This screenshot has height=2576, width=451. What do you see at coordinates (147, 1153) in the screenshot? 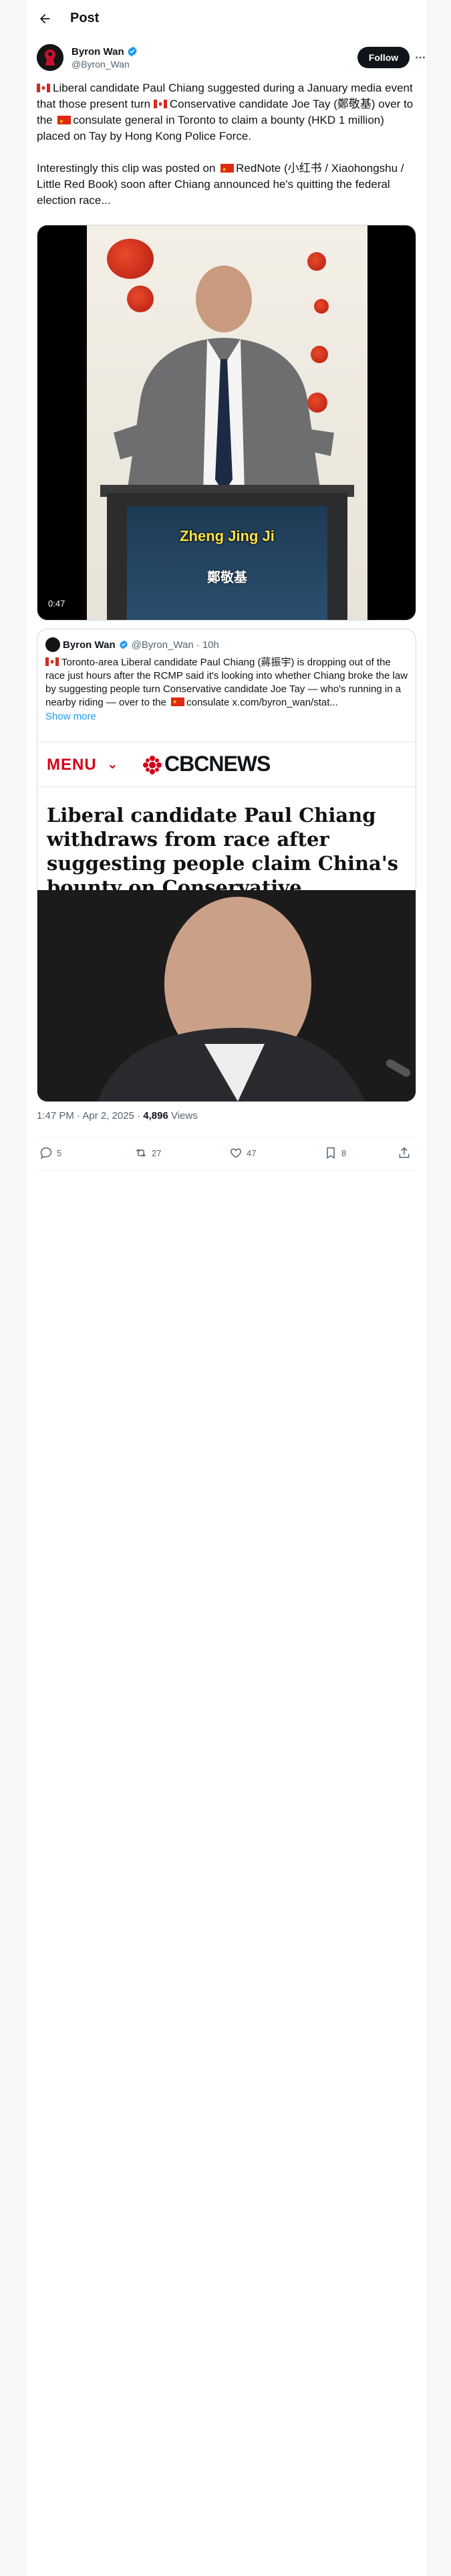
I see `repost-button: 27` at bounding box center [147, 1153].